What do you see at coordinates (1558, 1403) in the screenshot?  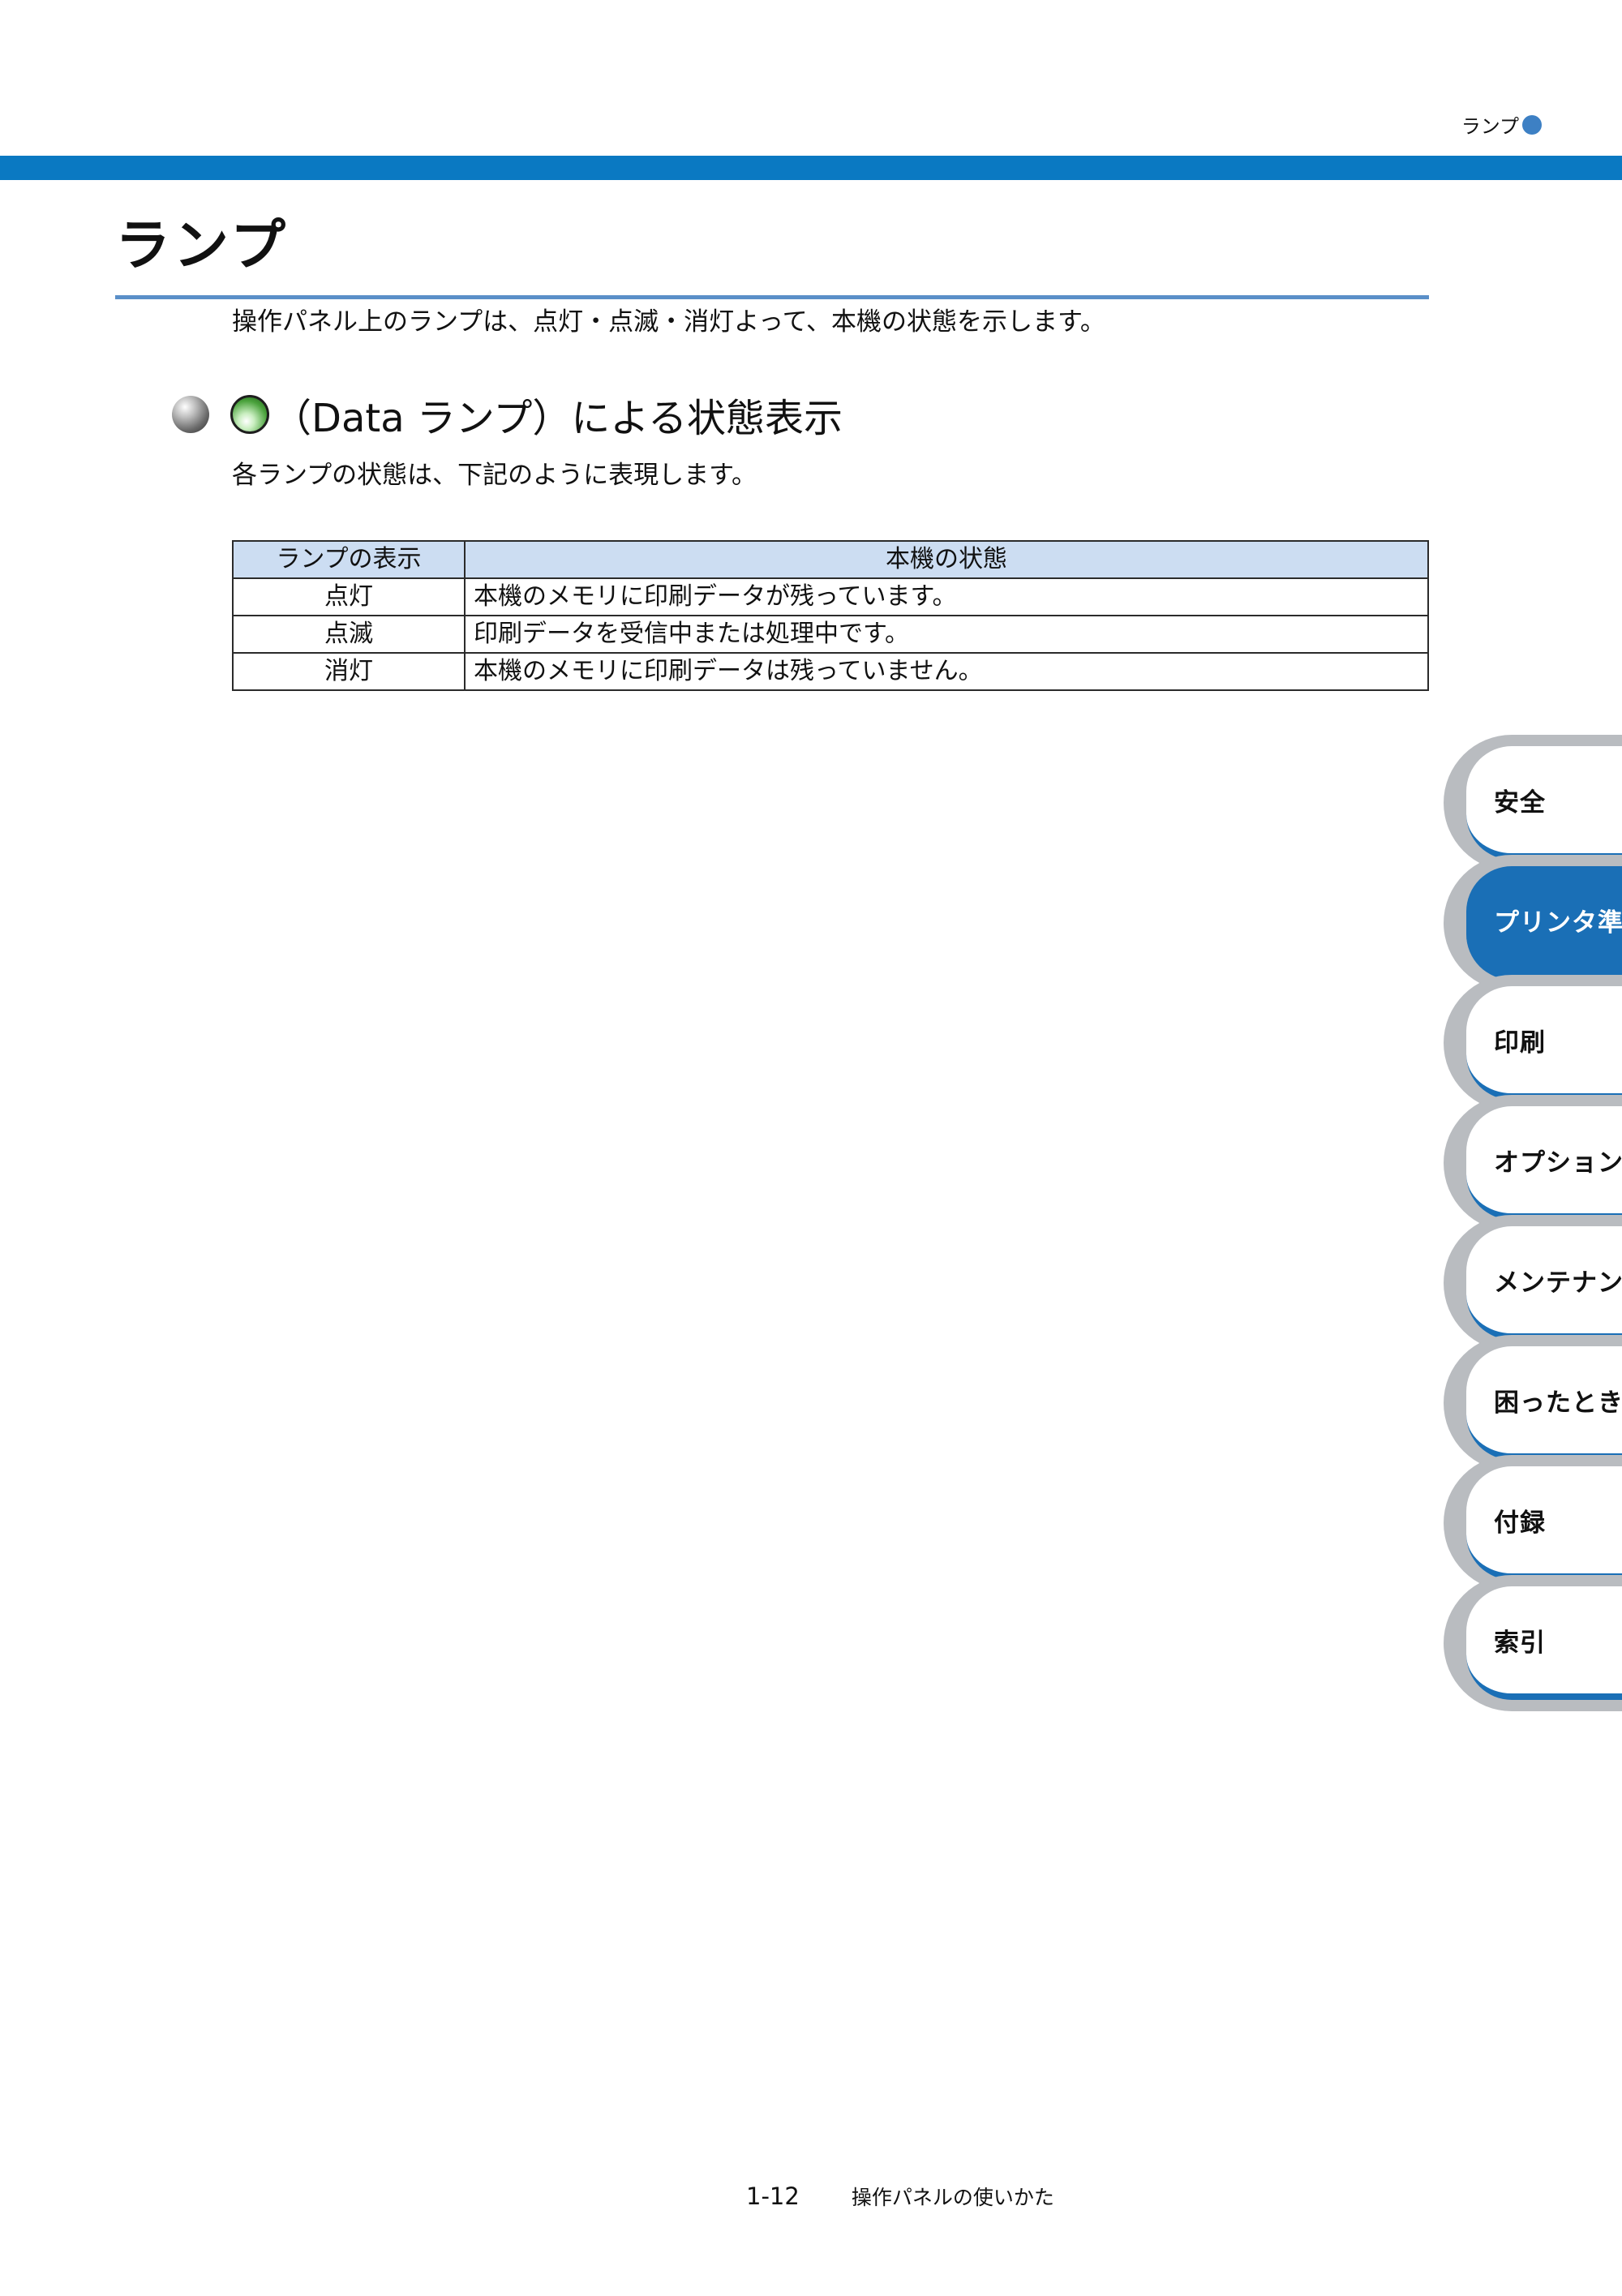 I see `side-tab-label: 困ったときは` at bounding box center [1558, 1403].